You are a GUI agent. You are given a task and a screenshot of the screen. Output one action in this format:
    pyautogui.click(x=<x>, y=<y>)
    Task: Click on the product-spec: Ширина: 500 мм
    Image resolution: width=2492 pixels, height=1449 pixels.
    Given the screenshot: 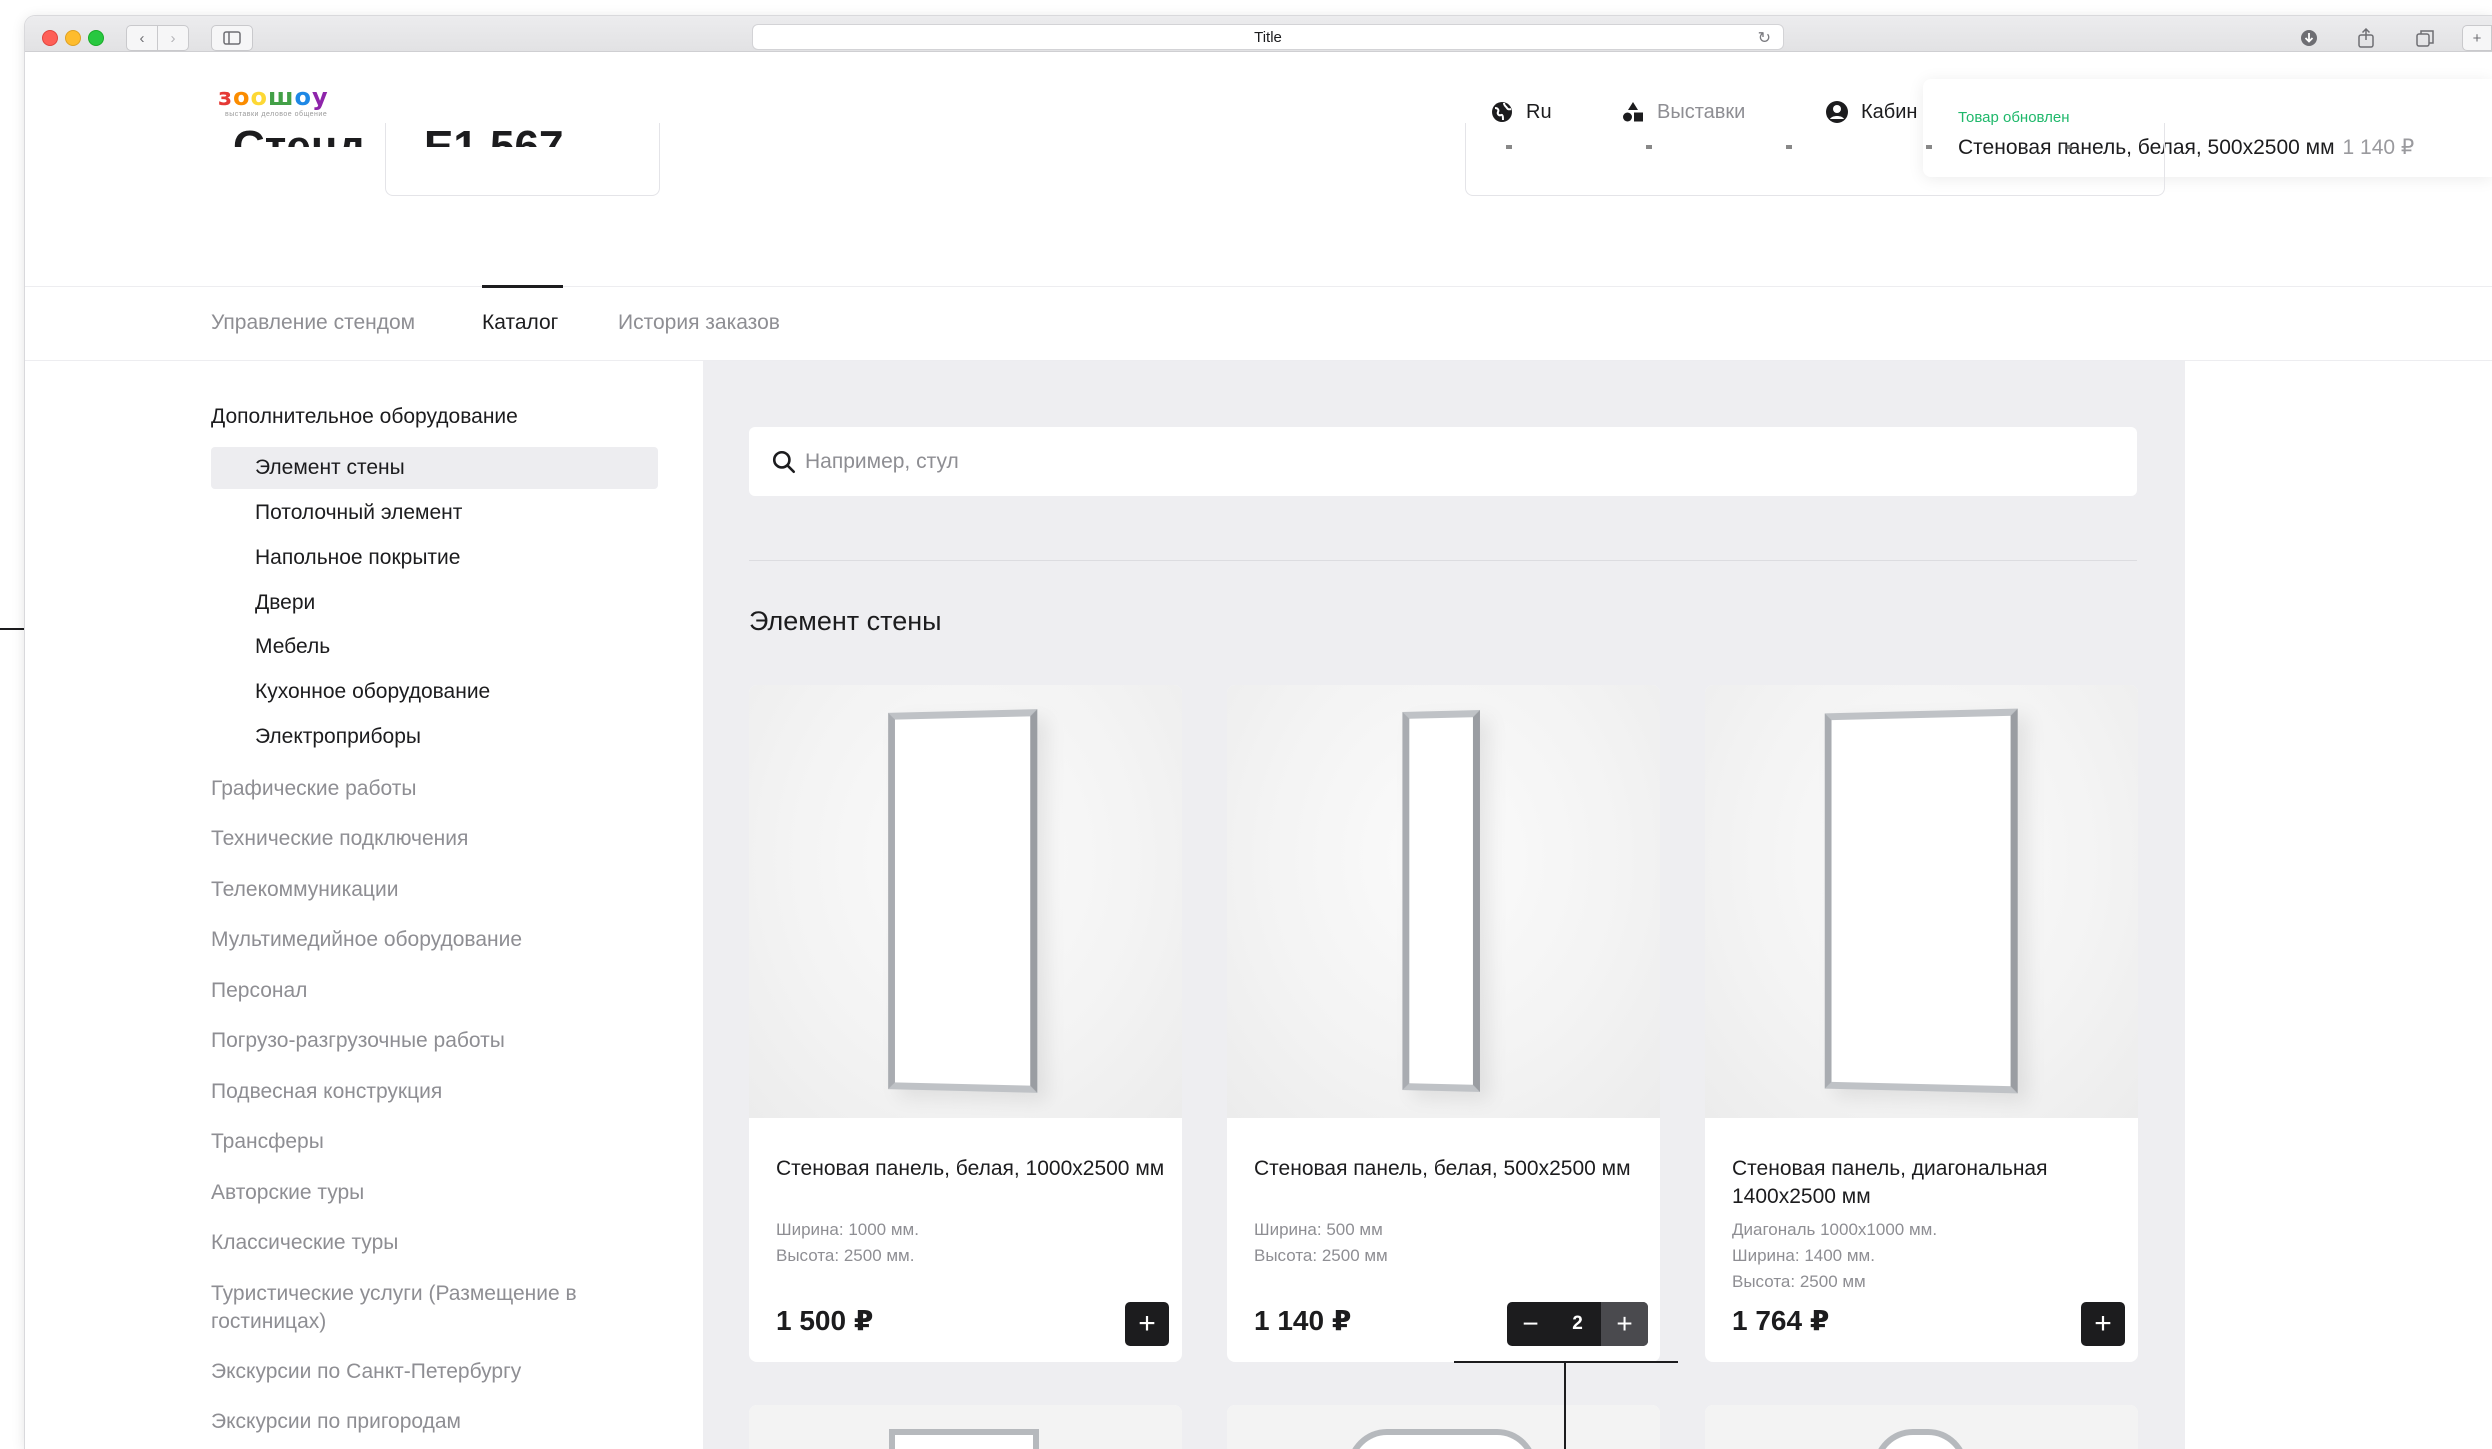 What is the action you would take?
    pyautogui.click(x=1318, y=1229)
    